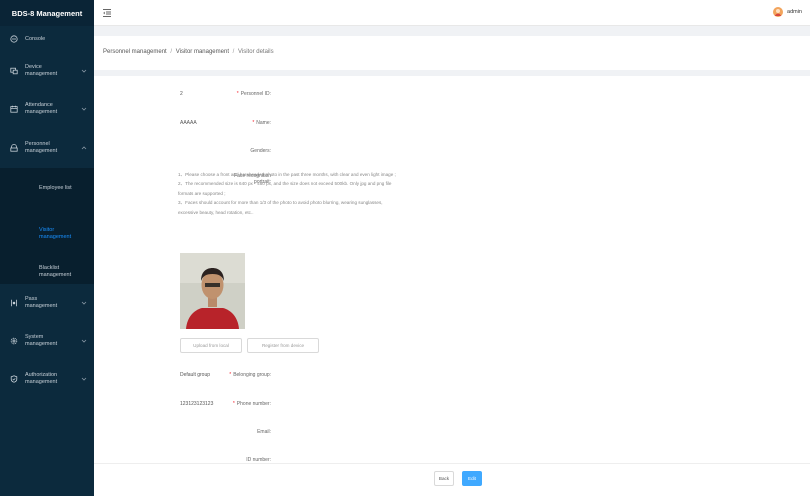 Image resolution: width=810 pixels, height=496 pixels. Describe the element at coordinates (41, 70) in the screenshot. I see `sidebar-item-label: Device management` at that location.